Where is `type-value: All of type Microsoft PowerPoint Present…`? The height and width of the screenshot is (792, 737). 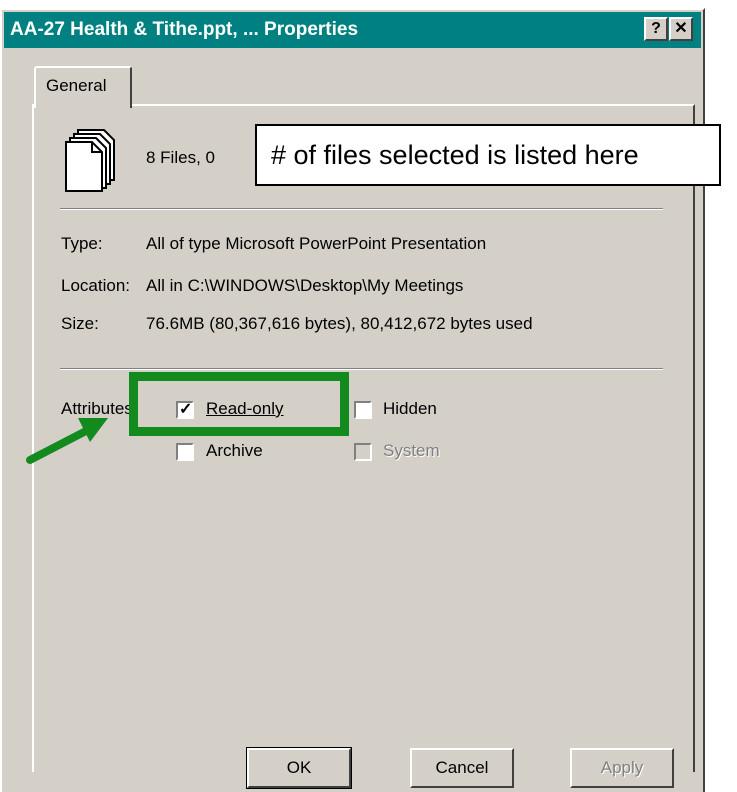
type-value: All of type Microsoft PowerPoint Present… is located at coordinates (316, 243).